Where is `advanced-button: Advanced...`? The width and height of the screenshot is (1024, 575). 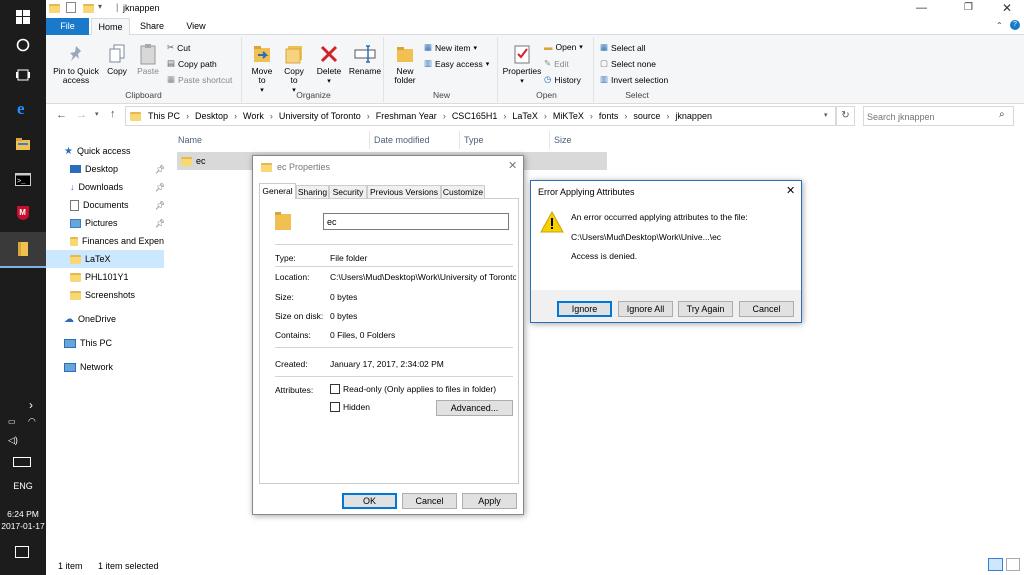 advanced-button: Advanced... is located at coordinates (474, 408).